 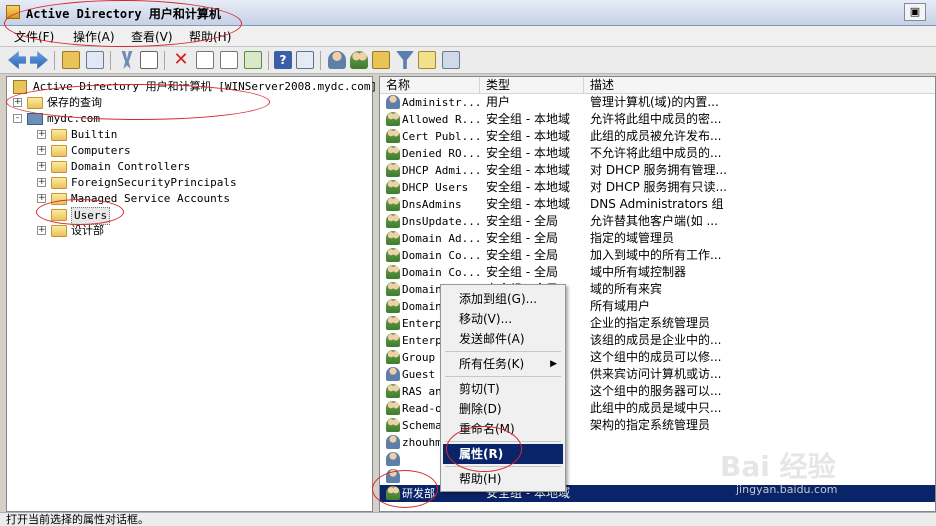 What do you see at coordinates (71, 60) in the screenshot?
I see `up-folder-icon` at bounding box center [71, 60].